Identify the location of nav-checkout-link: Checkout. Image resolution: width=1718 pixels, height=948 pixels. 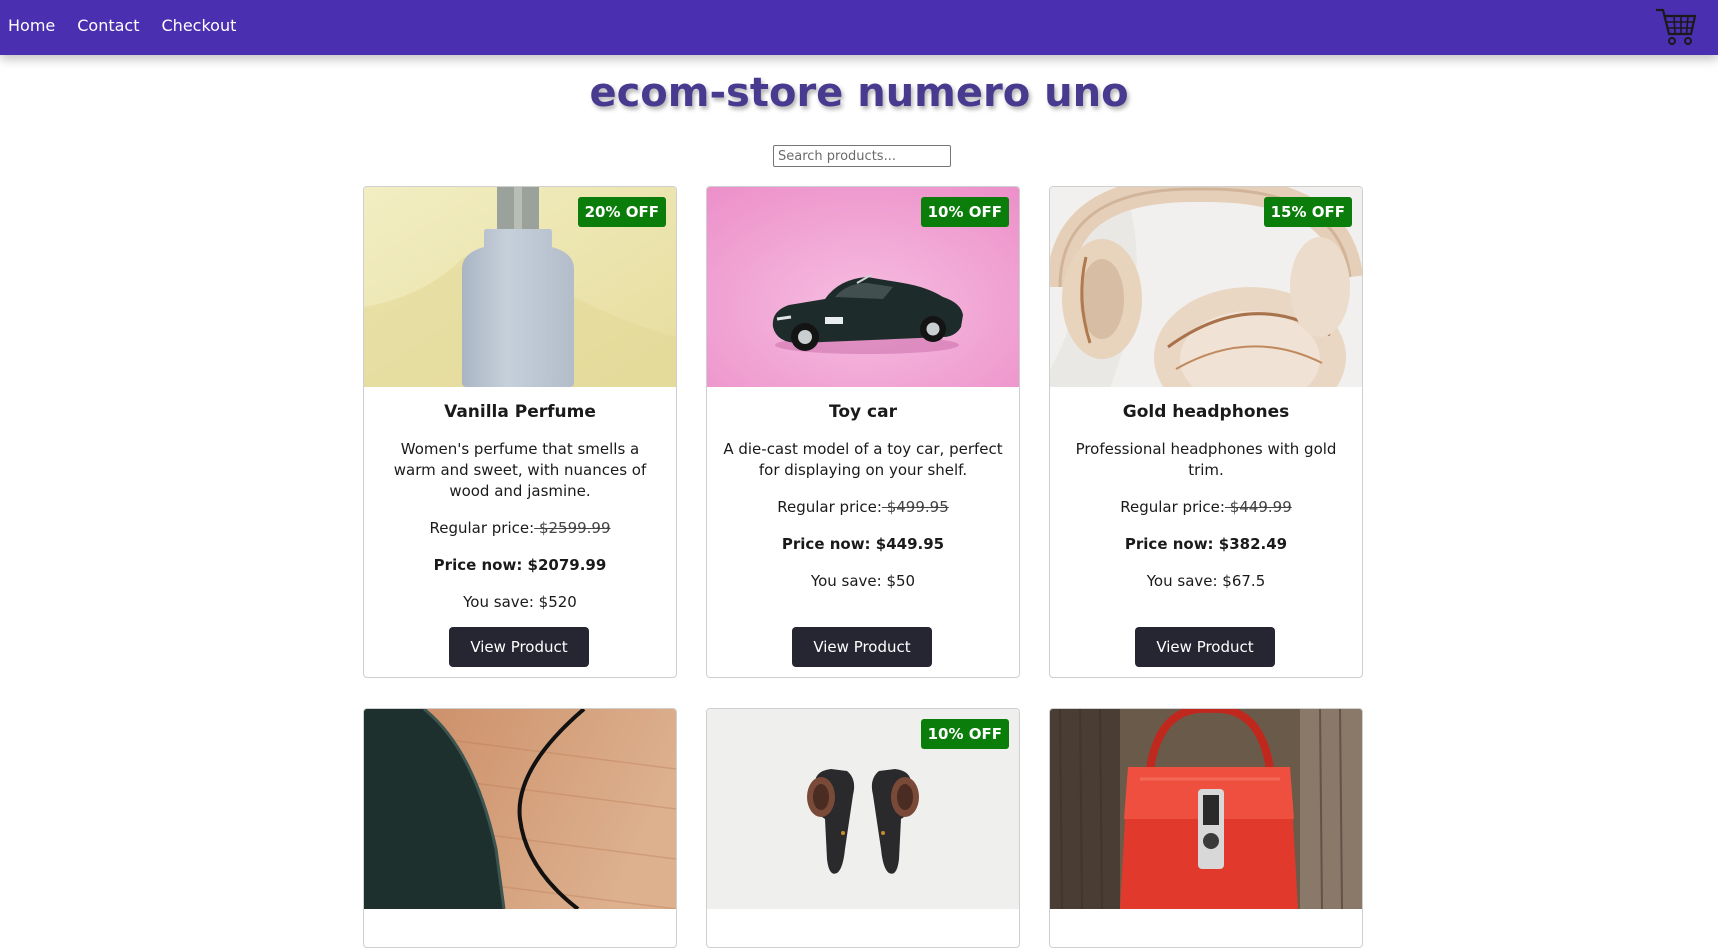
(199, 25).